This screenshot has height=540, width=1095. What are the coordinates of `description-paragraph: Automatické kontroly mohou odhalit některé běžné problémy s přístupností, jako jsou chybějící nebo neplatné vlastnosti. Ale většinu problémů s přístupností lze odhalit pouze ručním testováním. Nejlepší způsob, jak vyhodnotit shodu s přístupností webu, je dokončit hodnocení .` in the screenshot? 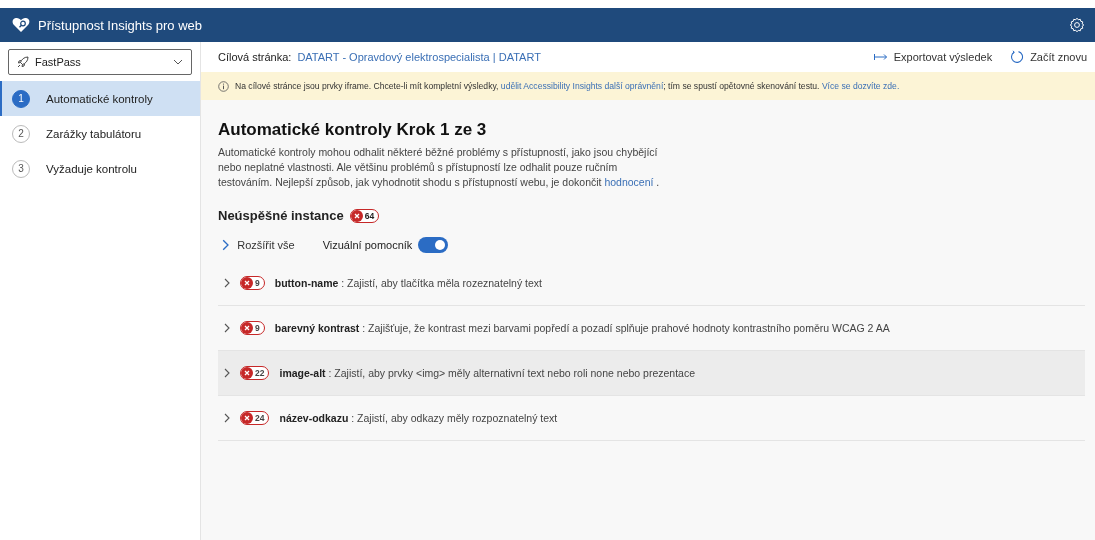 It's located at (439, 167).